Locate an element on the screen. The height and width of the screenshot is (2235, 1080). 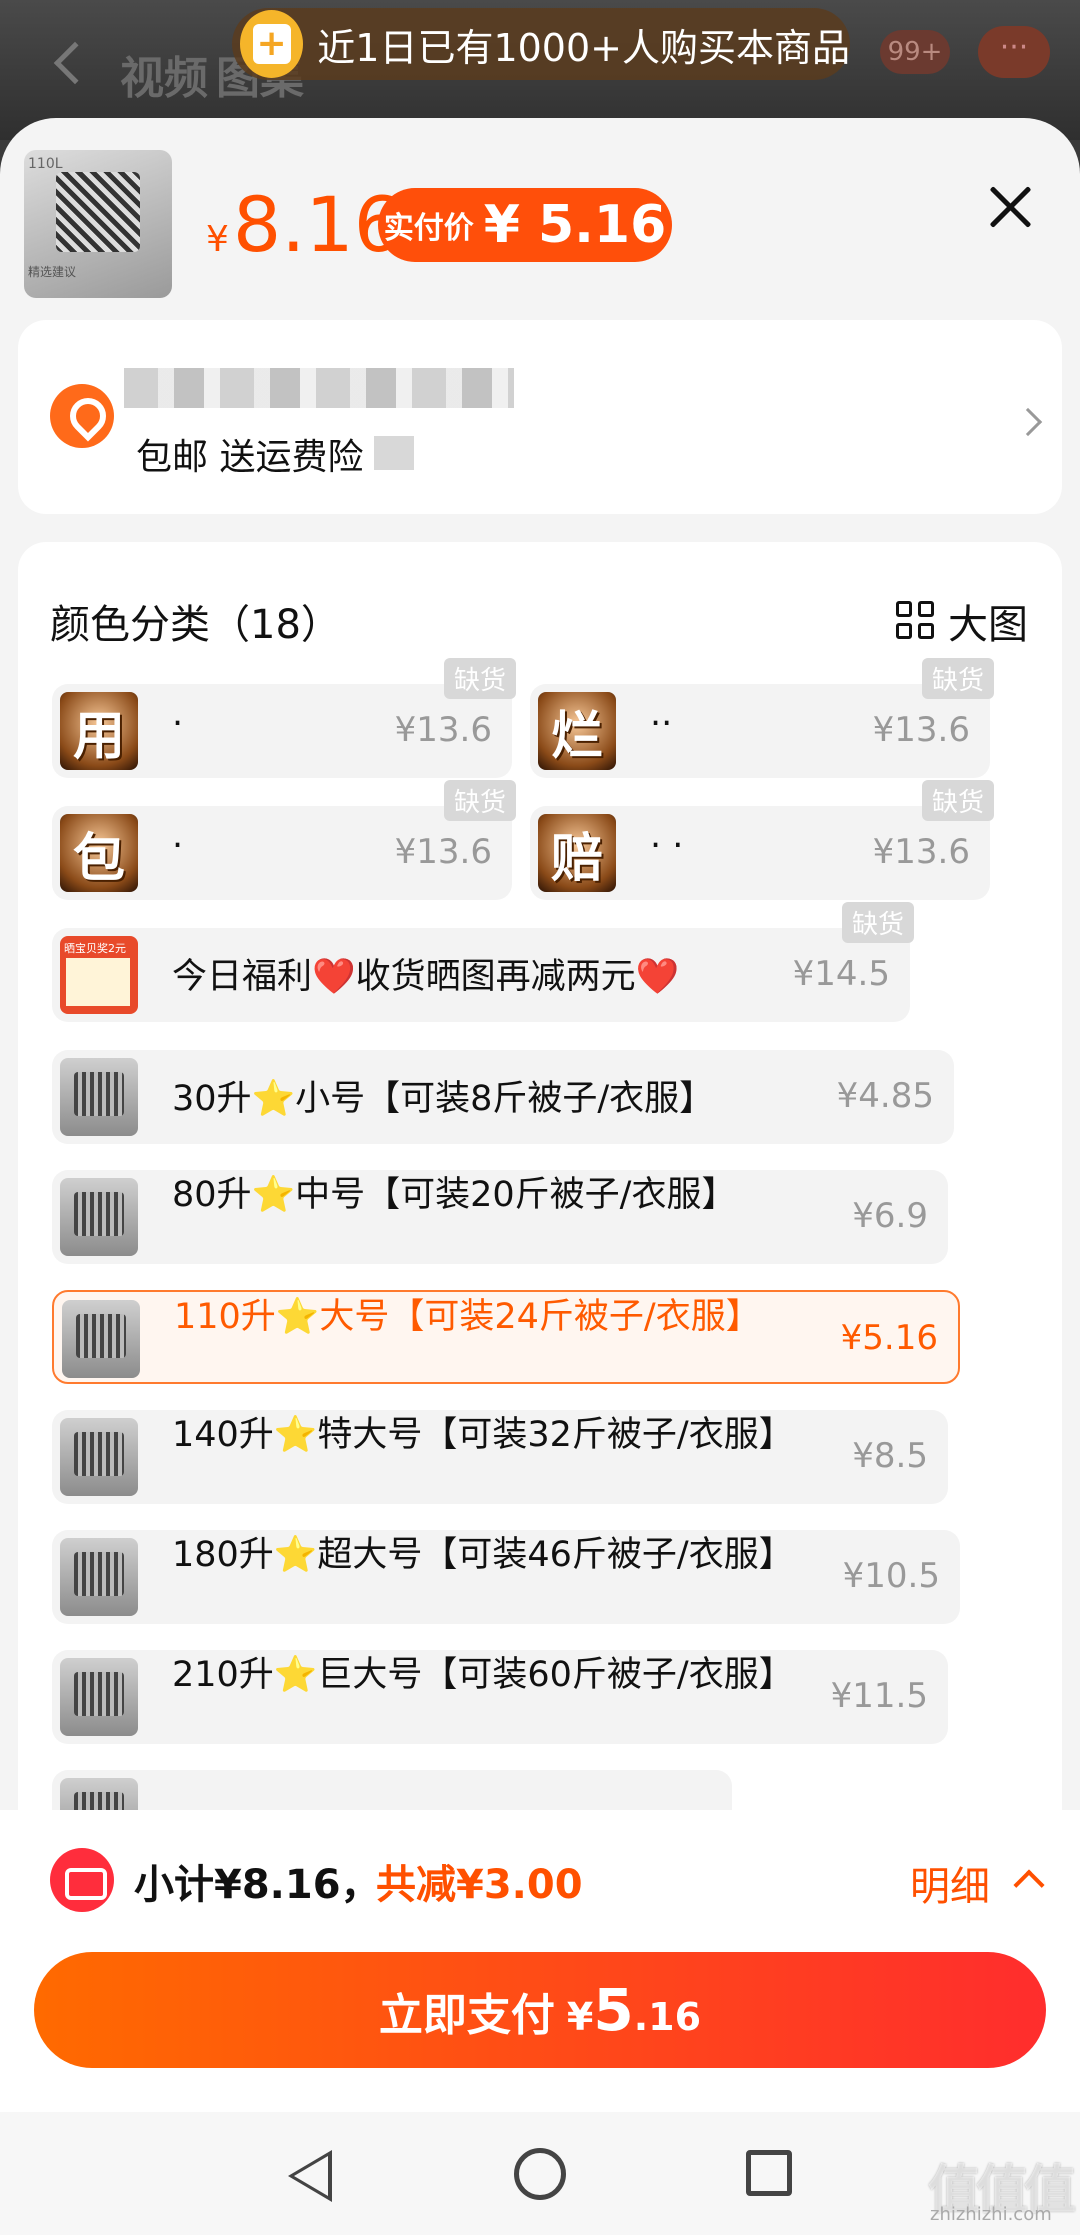
pay-currency: ¥ is located at coordinates (580, 2017).